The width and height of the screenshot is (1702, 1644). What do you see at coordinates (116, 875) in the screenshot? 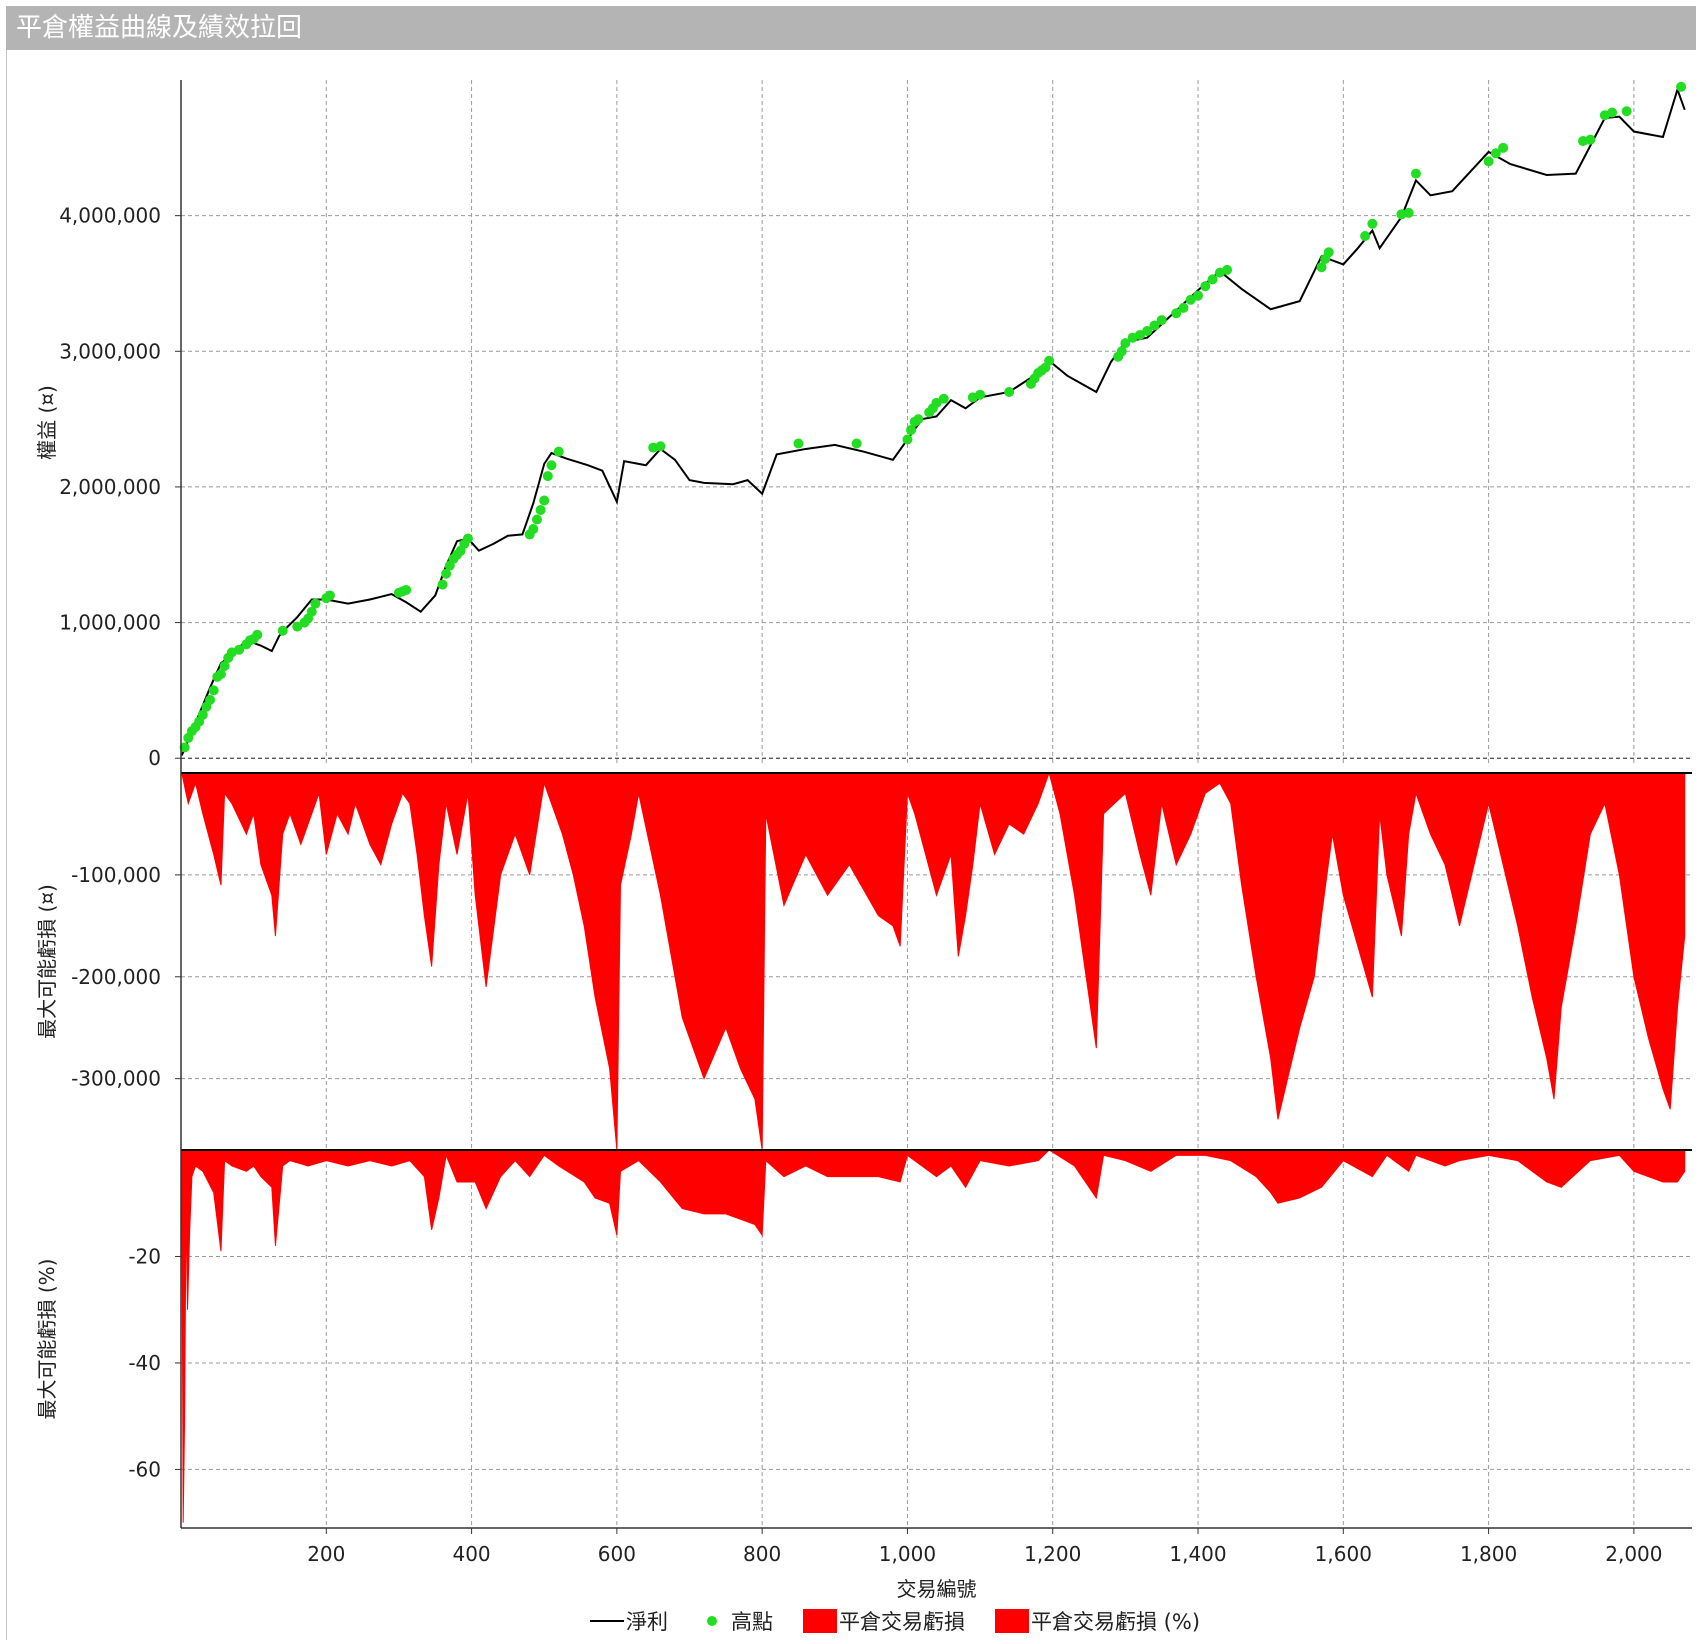
I see `y-tick-label: -100,000` at bounding box center [116, 875].